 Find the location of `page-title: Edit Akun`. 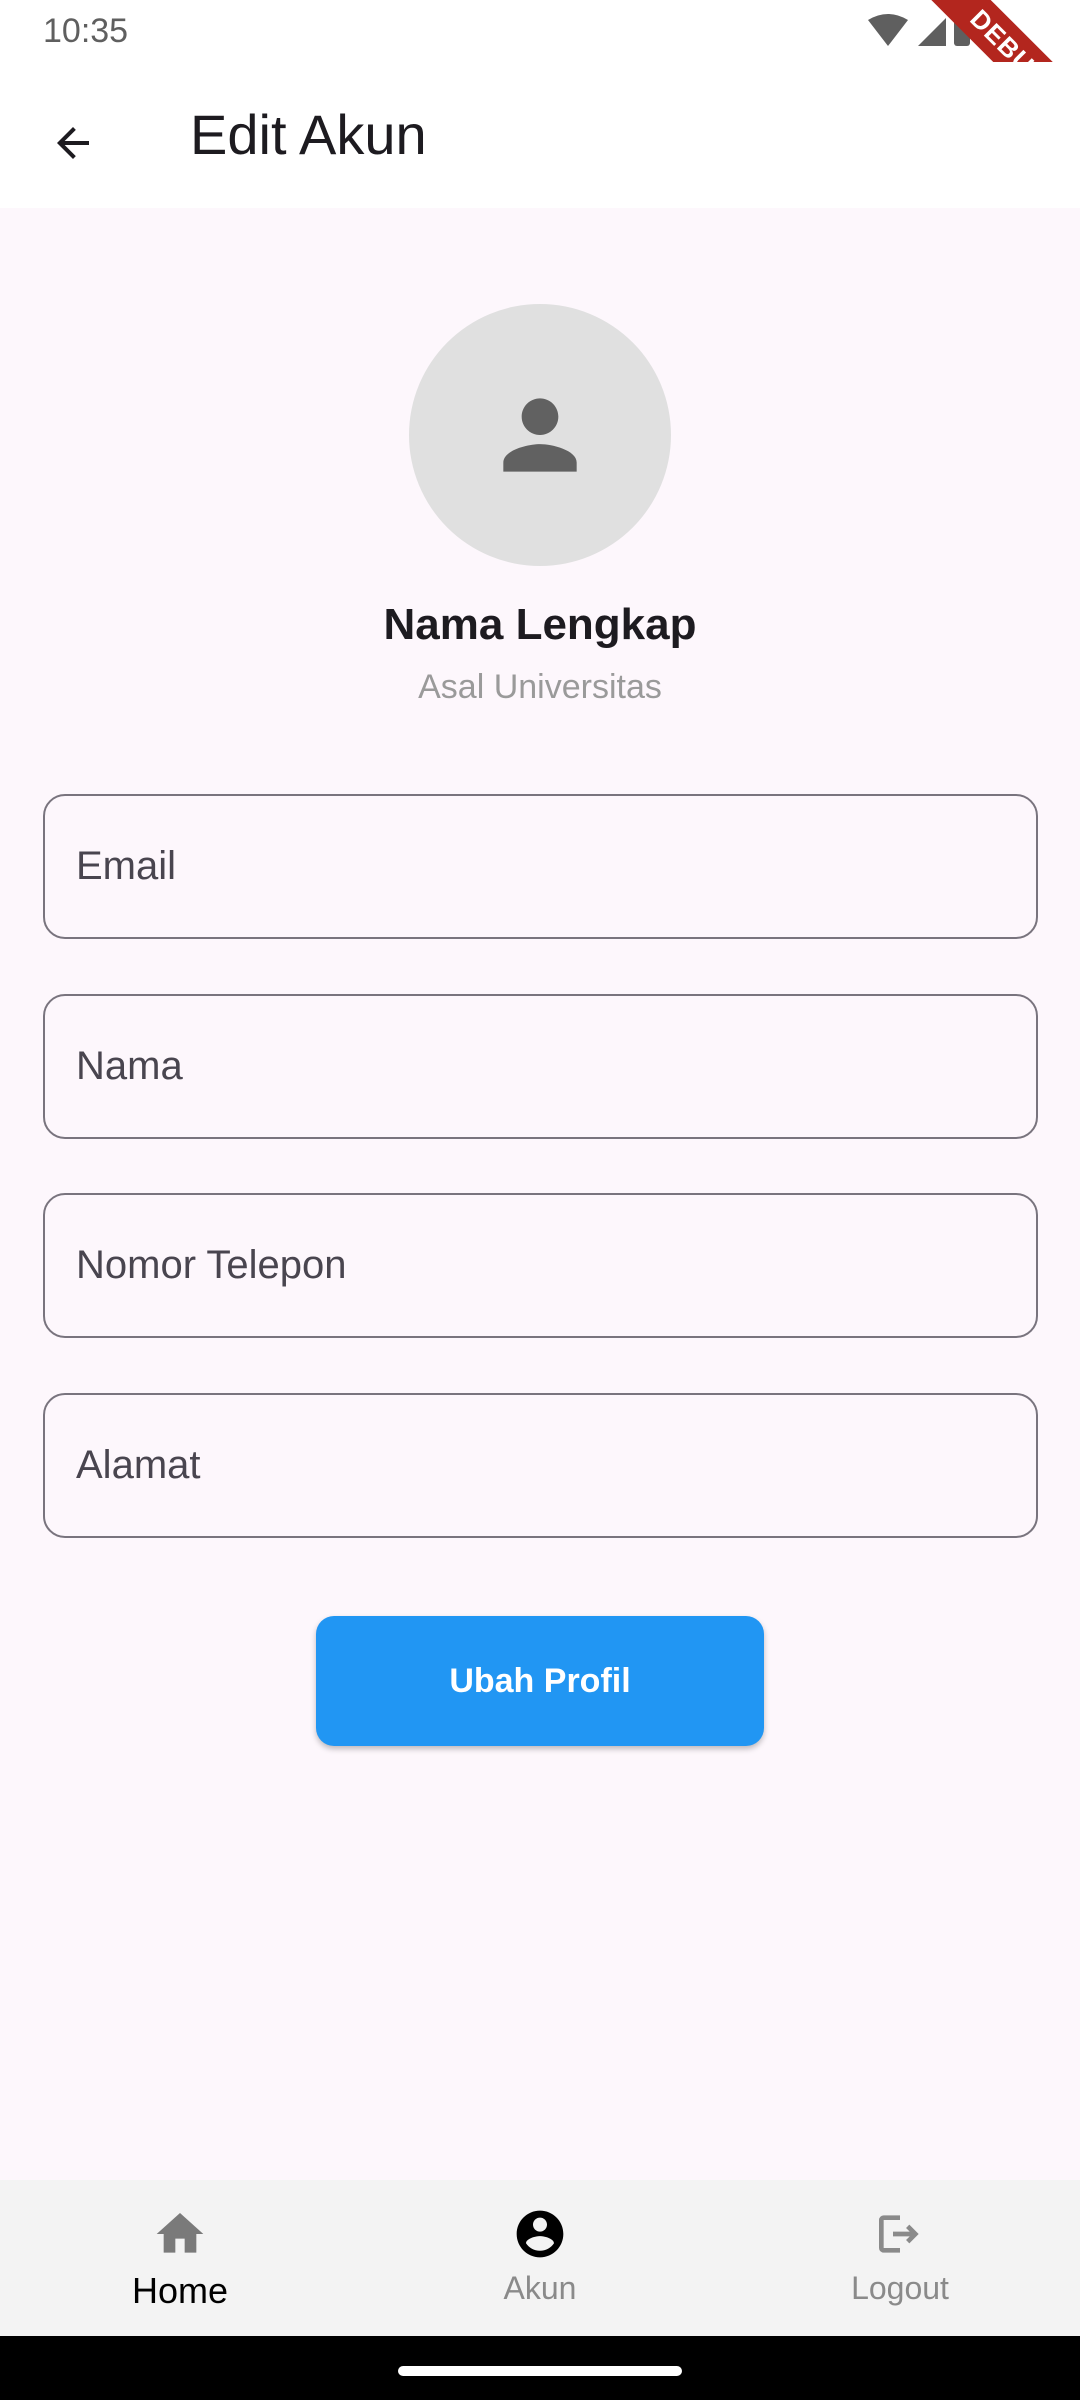

page-title: Edit Akun is located at coordinates (308, 134).